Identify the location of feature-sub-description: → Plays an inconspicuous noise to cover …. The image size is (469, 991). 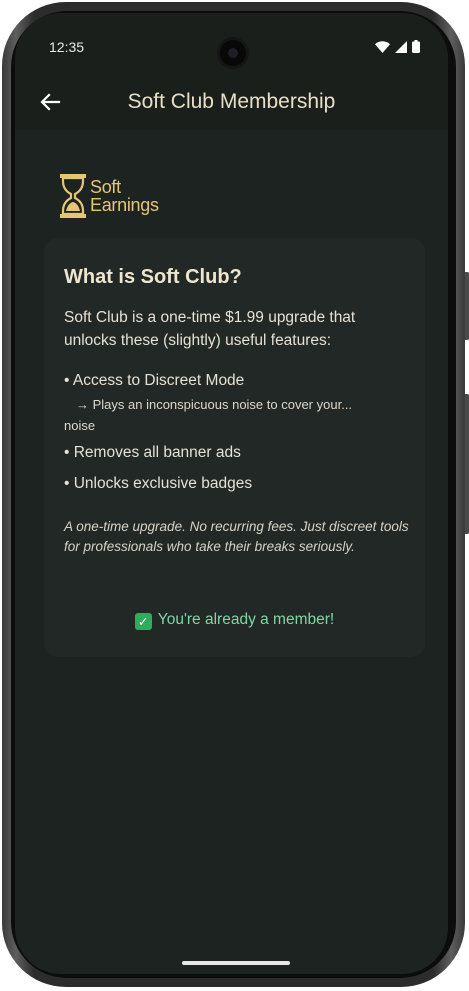
(214, 404).